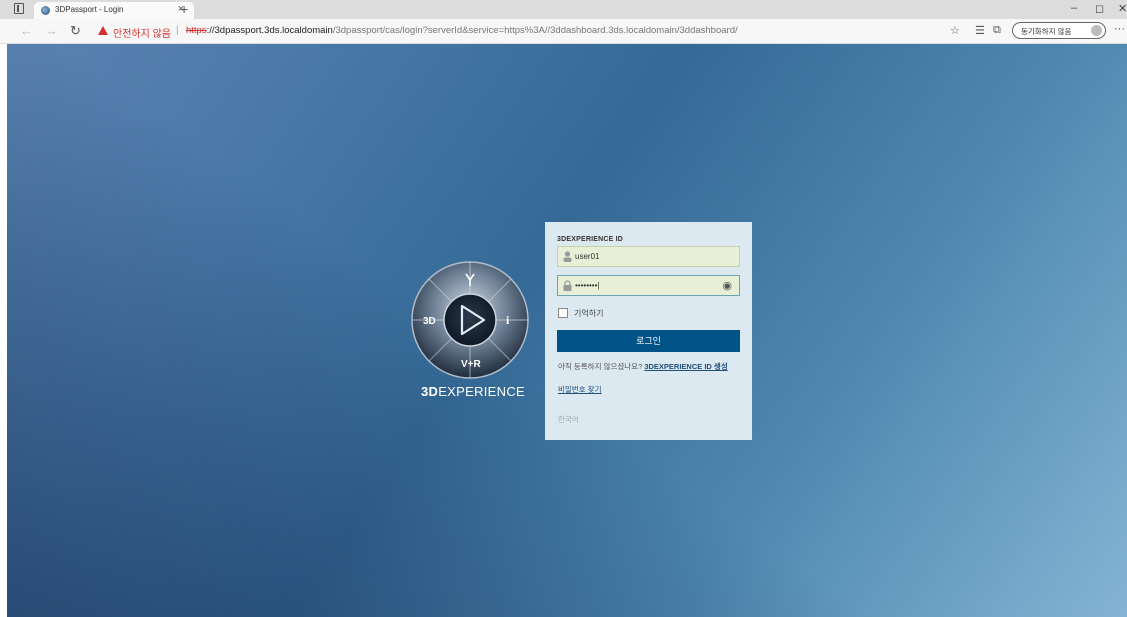 The image size is (1127, 617). I want to click on url-protocol: https, so click(196, 30).